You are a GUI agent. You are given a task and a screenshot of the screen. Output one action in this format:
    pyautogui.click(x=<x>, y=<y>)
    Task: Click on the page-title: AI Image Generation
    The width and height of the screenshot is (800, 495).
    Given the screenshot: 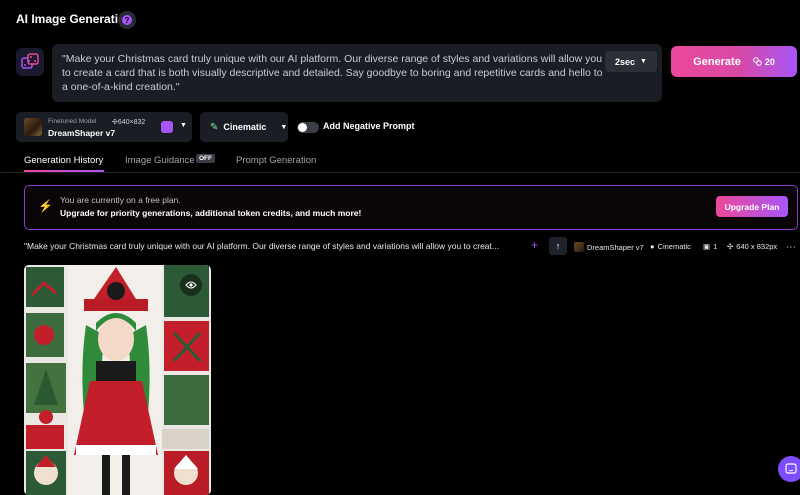 What is the action you would take?
    pyautogui.click(x=74, y=19)
    